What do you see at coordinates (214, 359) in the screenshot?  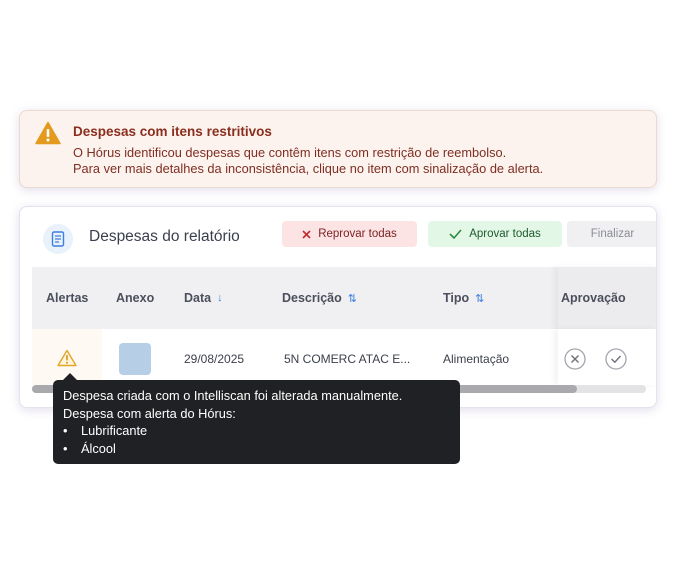 I see `row-date: 29/08/2025` at bounding box center [214, 359].